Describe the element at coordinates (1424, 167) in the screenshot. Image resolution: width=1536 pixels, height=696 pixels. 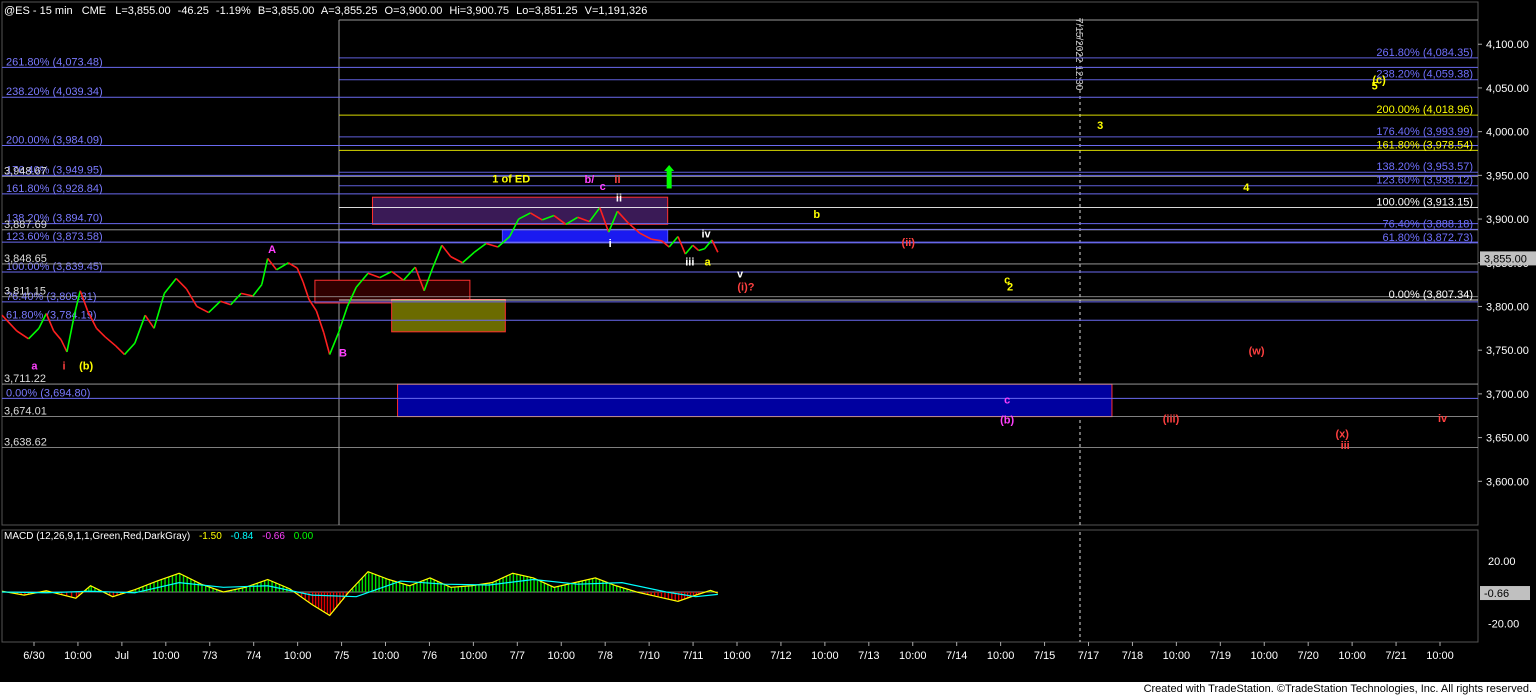
I see `right-fib-label: 138.20% (3,953.57)` at that location.